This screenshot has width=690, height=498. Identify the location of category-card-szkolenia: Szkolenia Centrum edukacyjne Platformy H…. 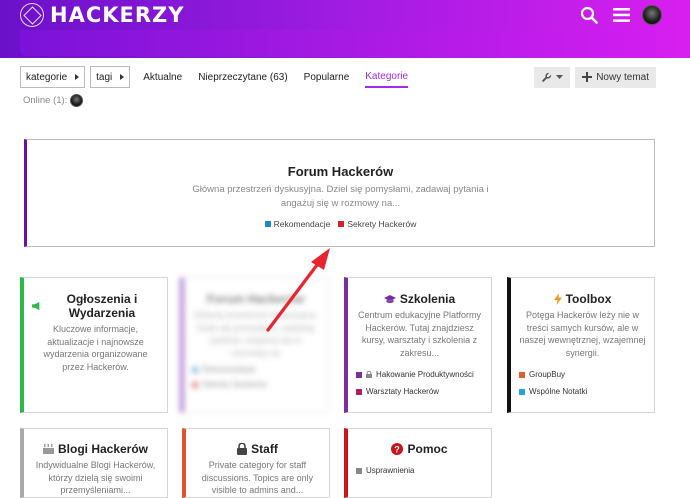
(418, 345).